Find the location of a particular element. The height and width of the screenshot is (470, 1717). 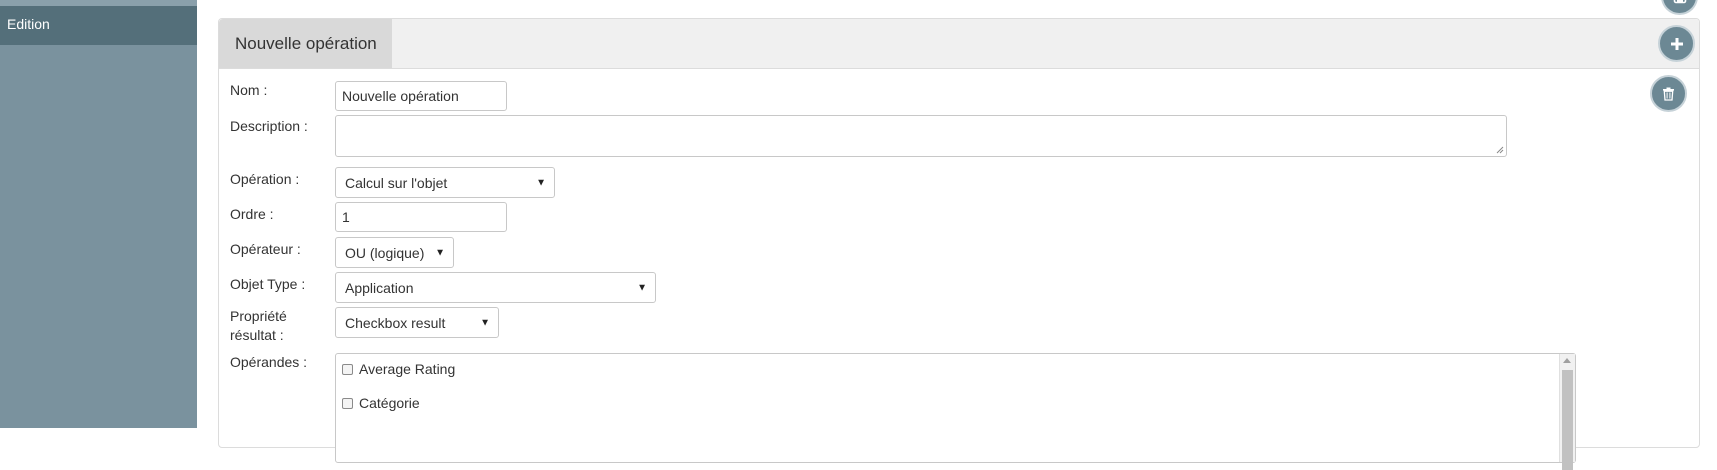

description-label: Description : is located at coordinates (269, 126).